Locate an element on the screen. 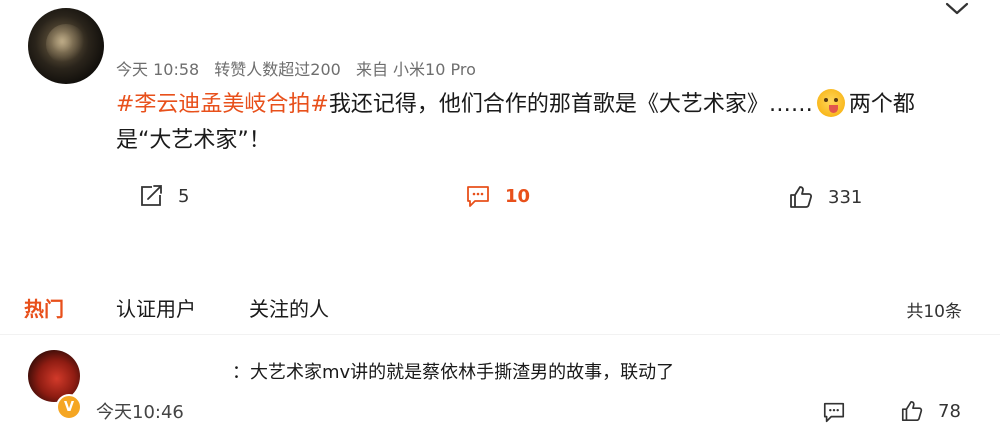 Image resolution: width=1000 pixels, height=436 pixels. like-button: 331 is located at coordinates (825, 197).